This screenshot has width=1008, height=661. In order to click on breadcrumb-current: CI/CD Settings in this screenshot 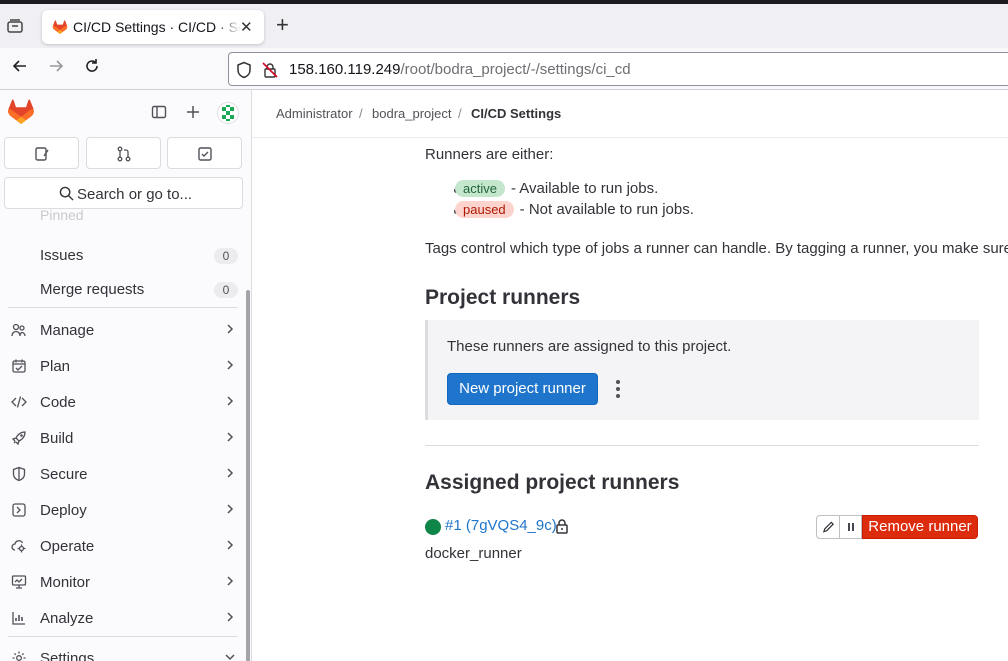, I will do `click(516, 113)`.